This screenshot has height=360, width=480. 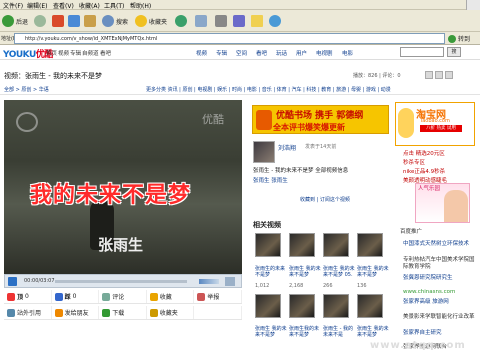 I want to click on mail-icon, so click(x=201, y=21).